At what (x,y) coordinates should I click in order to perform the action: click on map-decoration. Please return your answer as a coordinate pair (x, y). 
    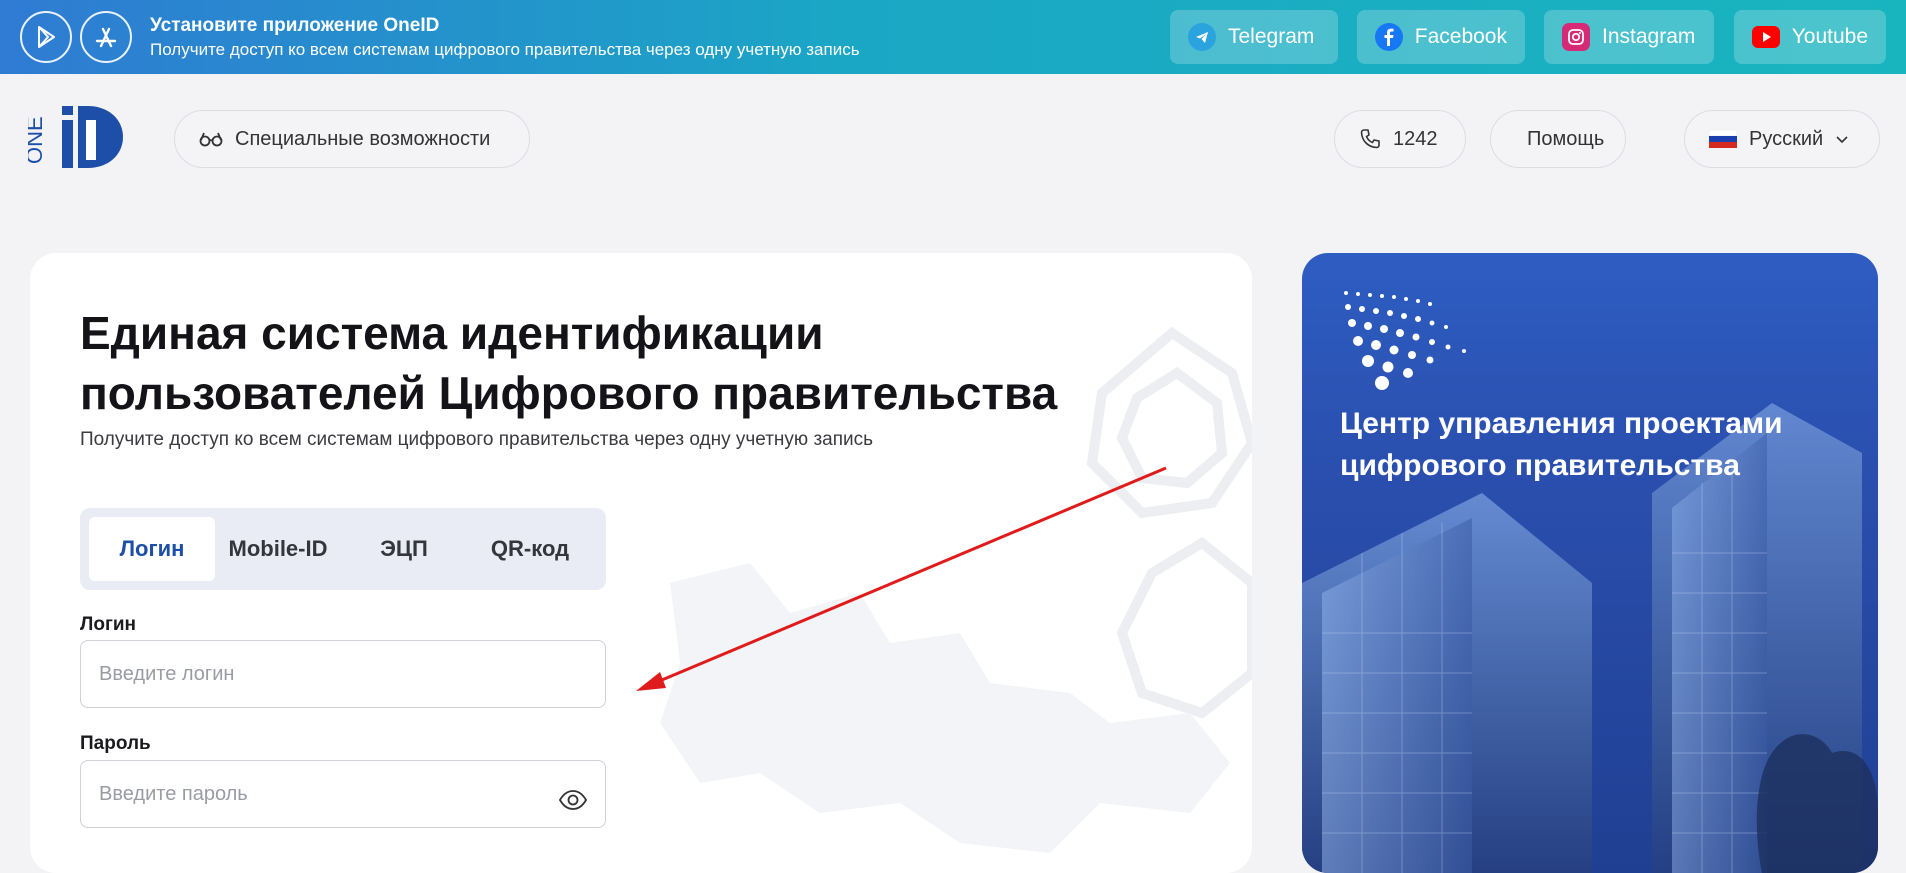
    Looking at the image, I should click on (945, 708).